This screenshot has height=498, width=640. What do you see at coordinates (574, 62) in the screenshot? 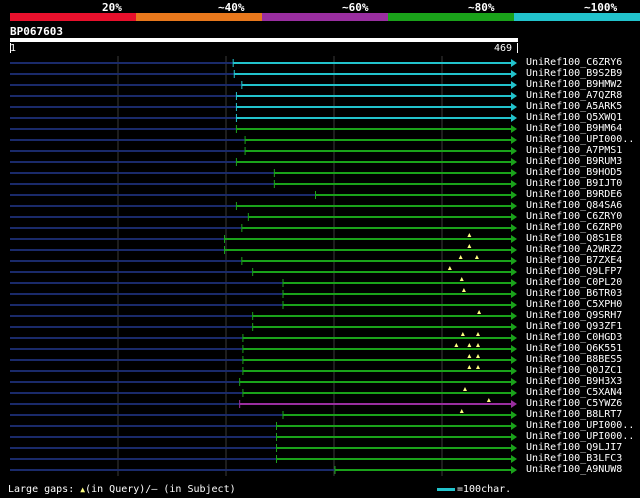
I see `hit-label: UniRef100_C6ZRY6` at bounding box center [574, 62].